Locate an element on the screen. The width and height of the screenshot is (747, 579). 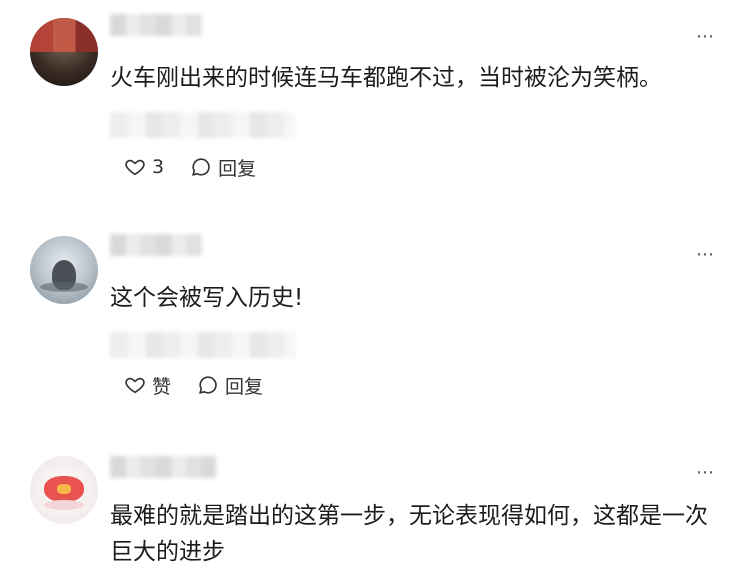
comment-actions: 3 回复 is located at coordinates (203, 167).